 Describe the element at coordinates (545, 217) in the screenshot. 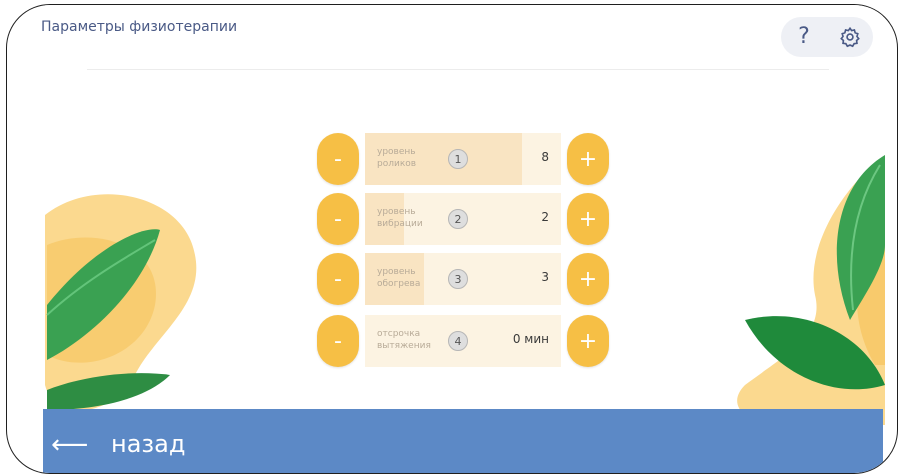

I see `param-value: 2` at that location.